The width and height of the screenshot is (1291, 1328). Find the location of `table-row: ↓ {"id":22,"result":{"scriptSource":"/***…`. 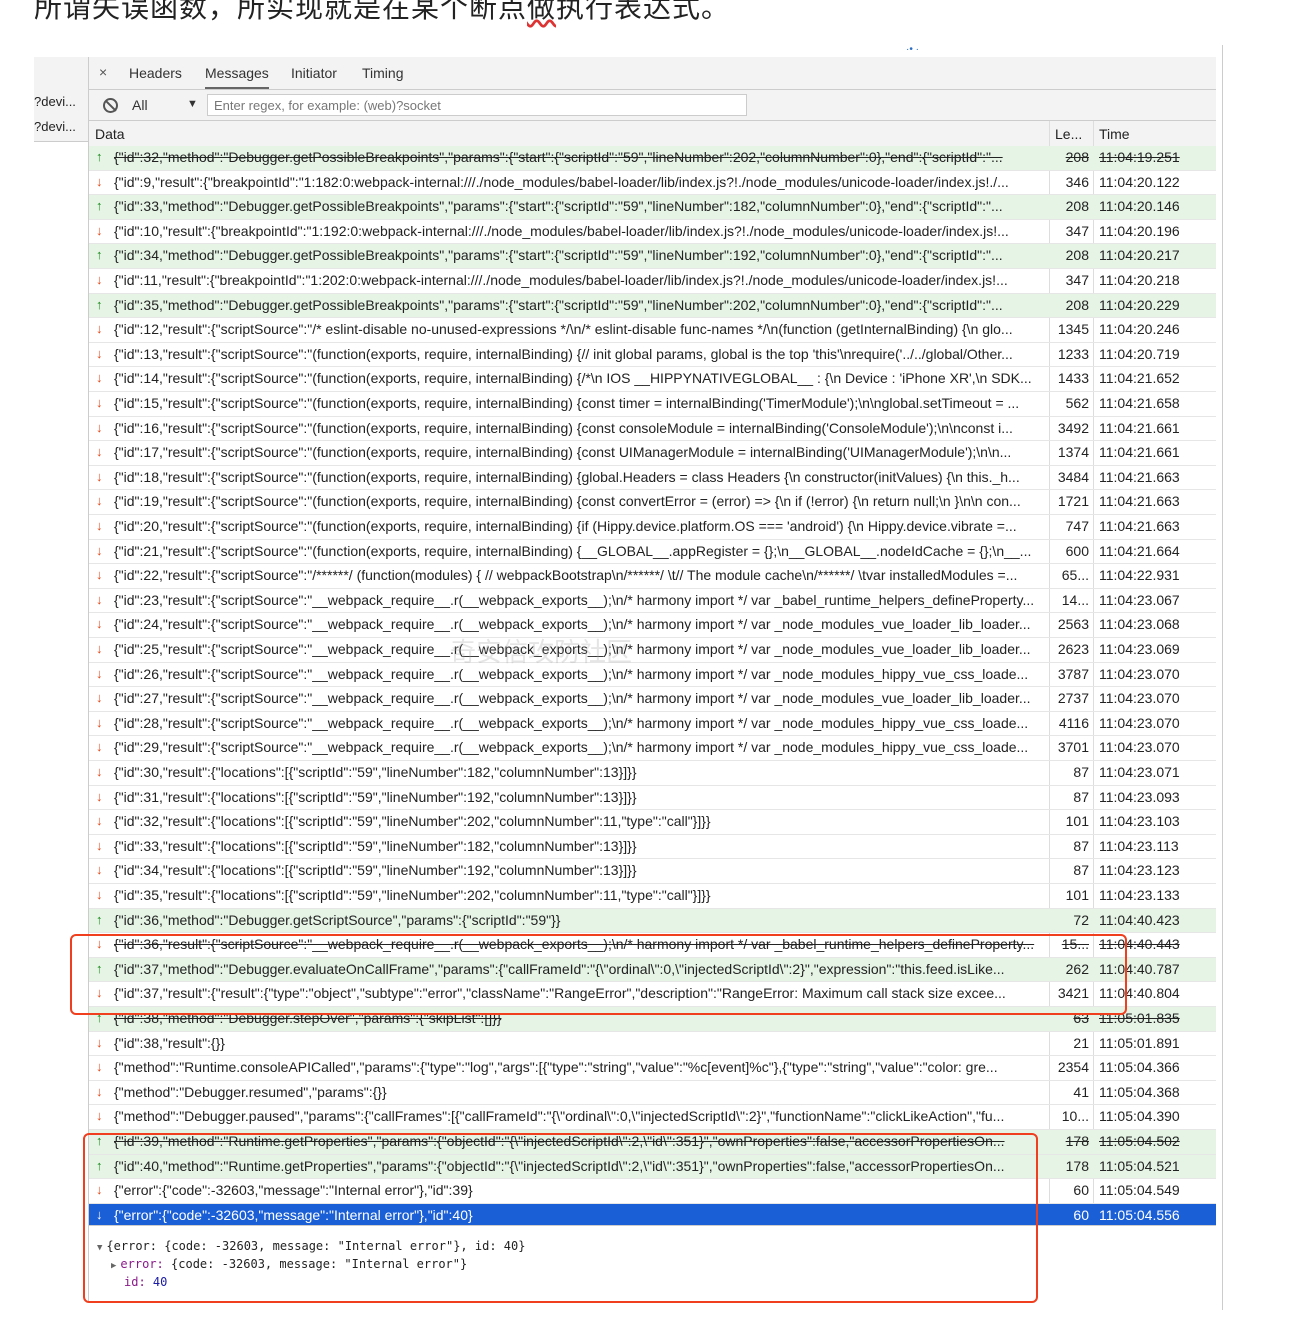

table-row: ↓ {"id":22,"result":{"scriptSource":"/***… is located at coordinates (652, 576).